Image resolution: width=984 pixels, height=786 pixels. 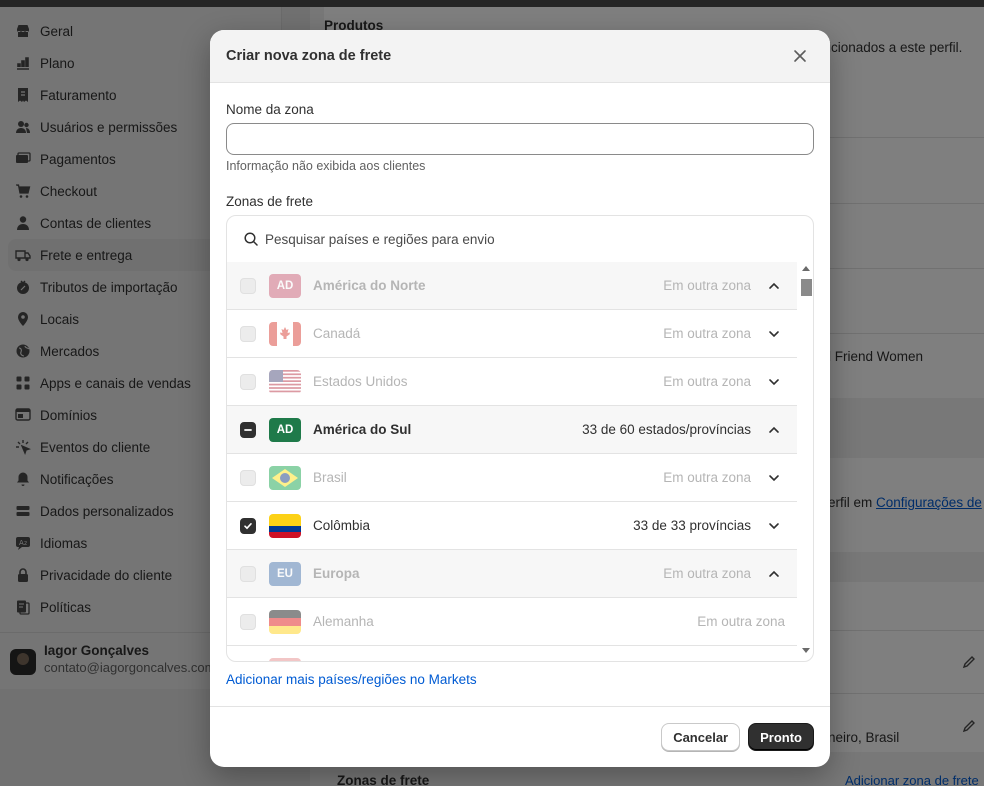 What do you see at coordinates (512, 526) in the screenshot?
I see `country-row: Colômbia 33 de 33 províncias` at bounding box center [512, 526].